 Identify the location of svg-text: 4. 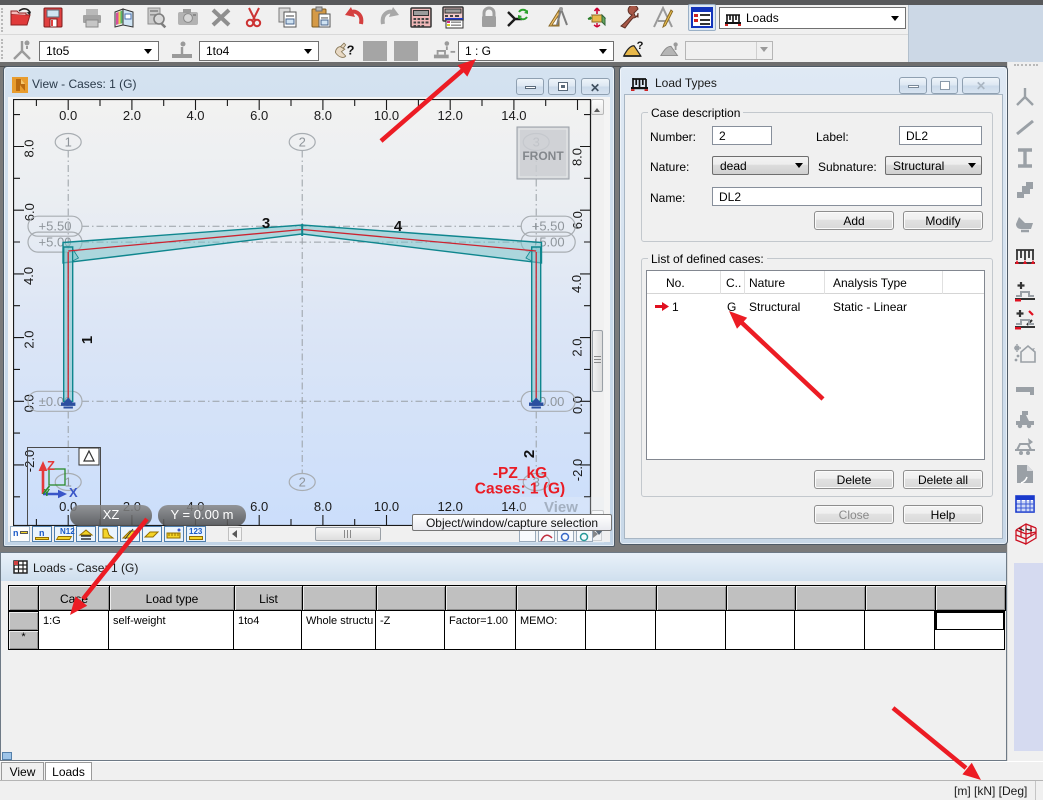
(398, 226).